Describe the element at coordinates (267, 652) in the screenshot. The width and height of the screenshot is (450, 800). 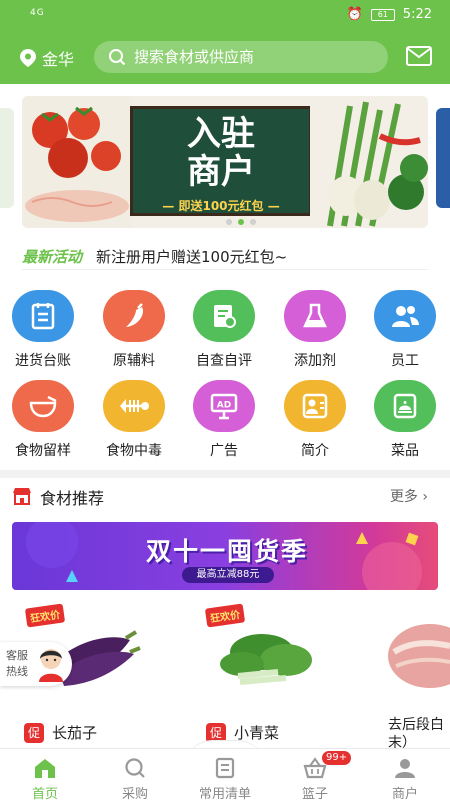
I see `product-image: 狂欢价` at that location.